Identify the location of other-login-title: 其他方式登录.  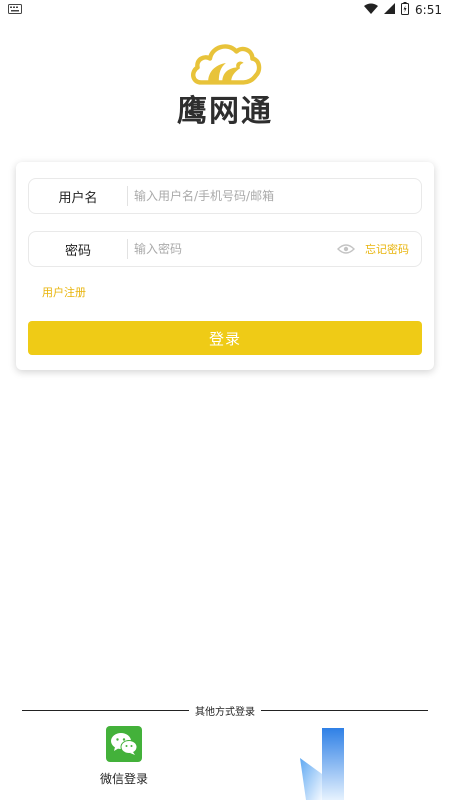
(225, 712).